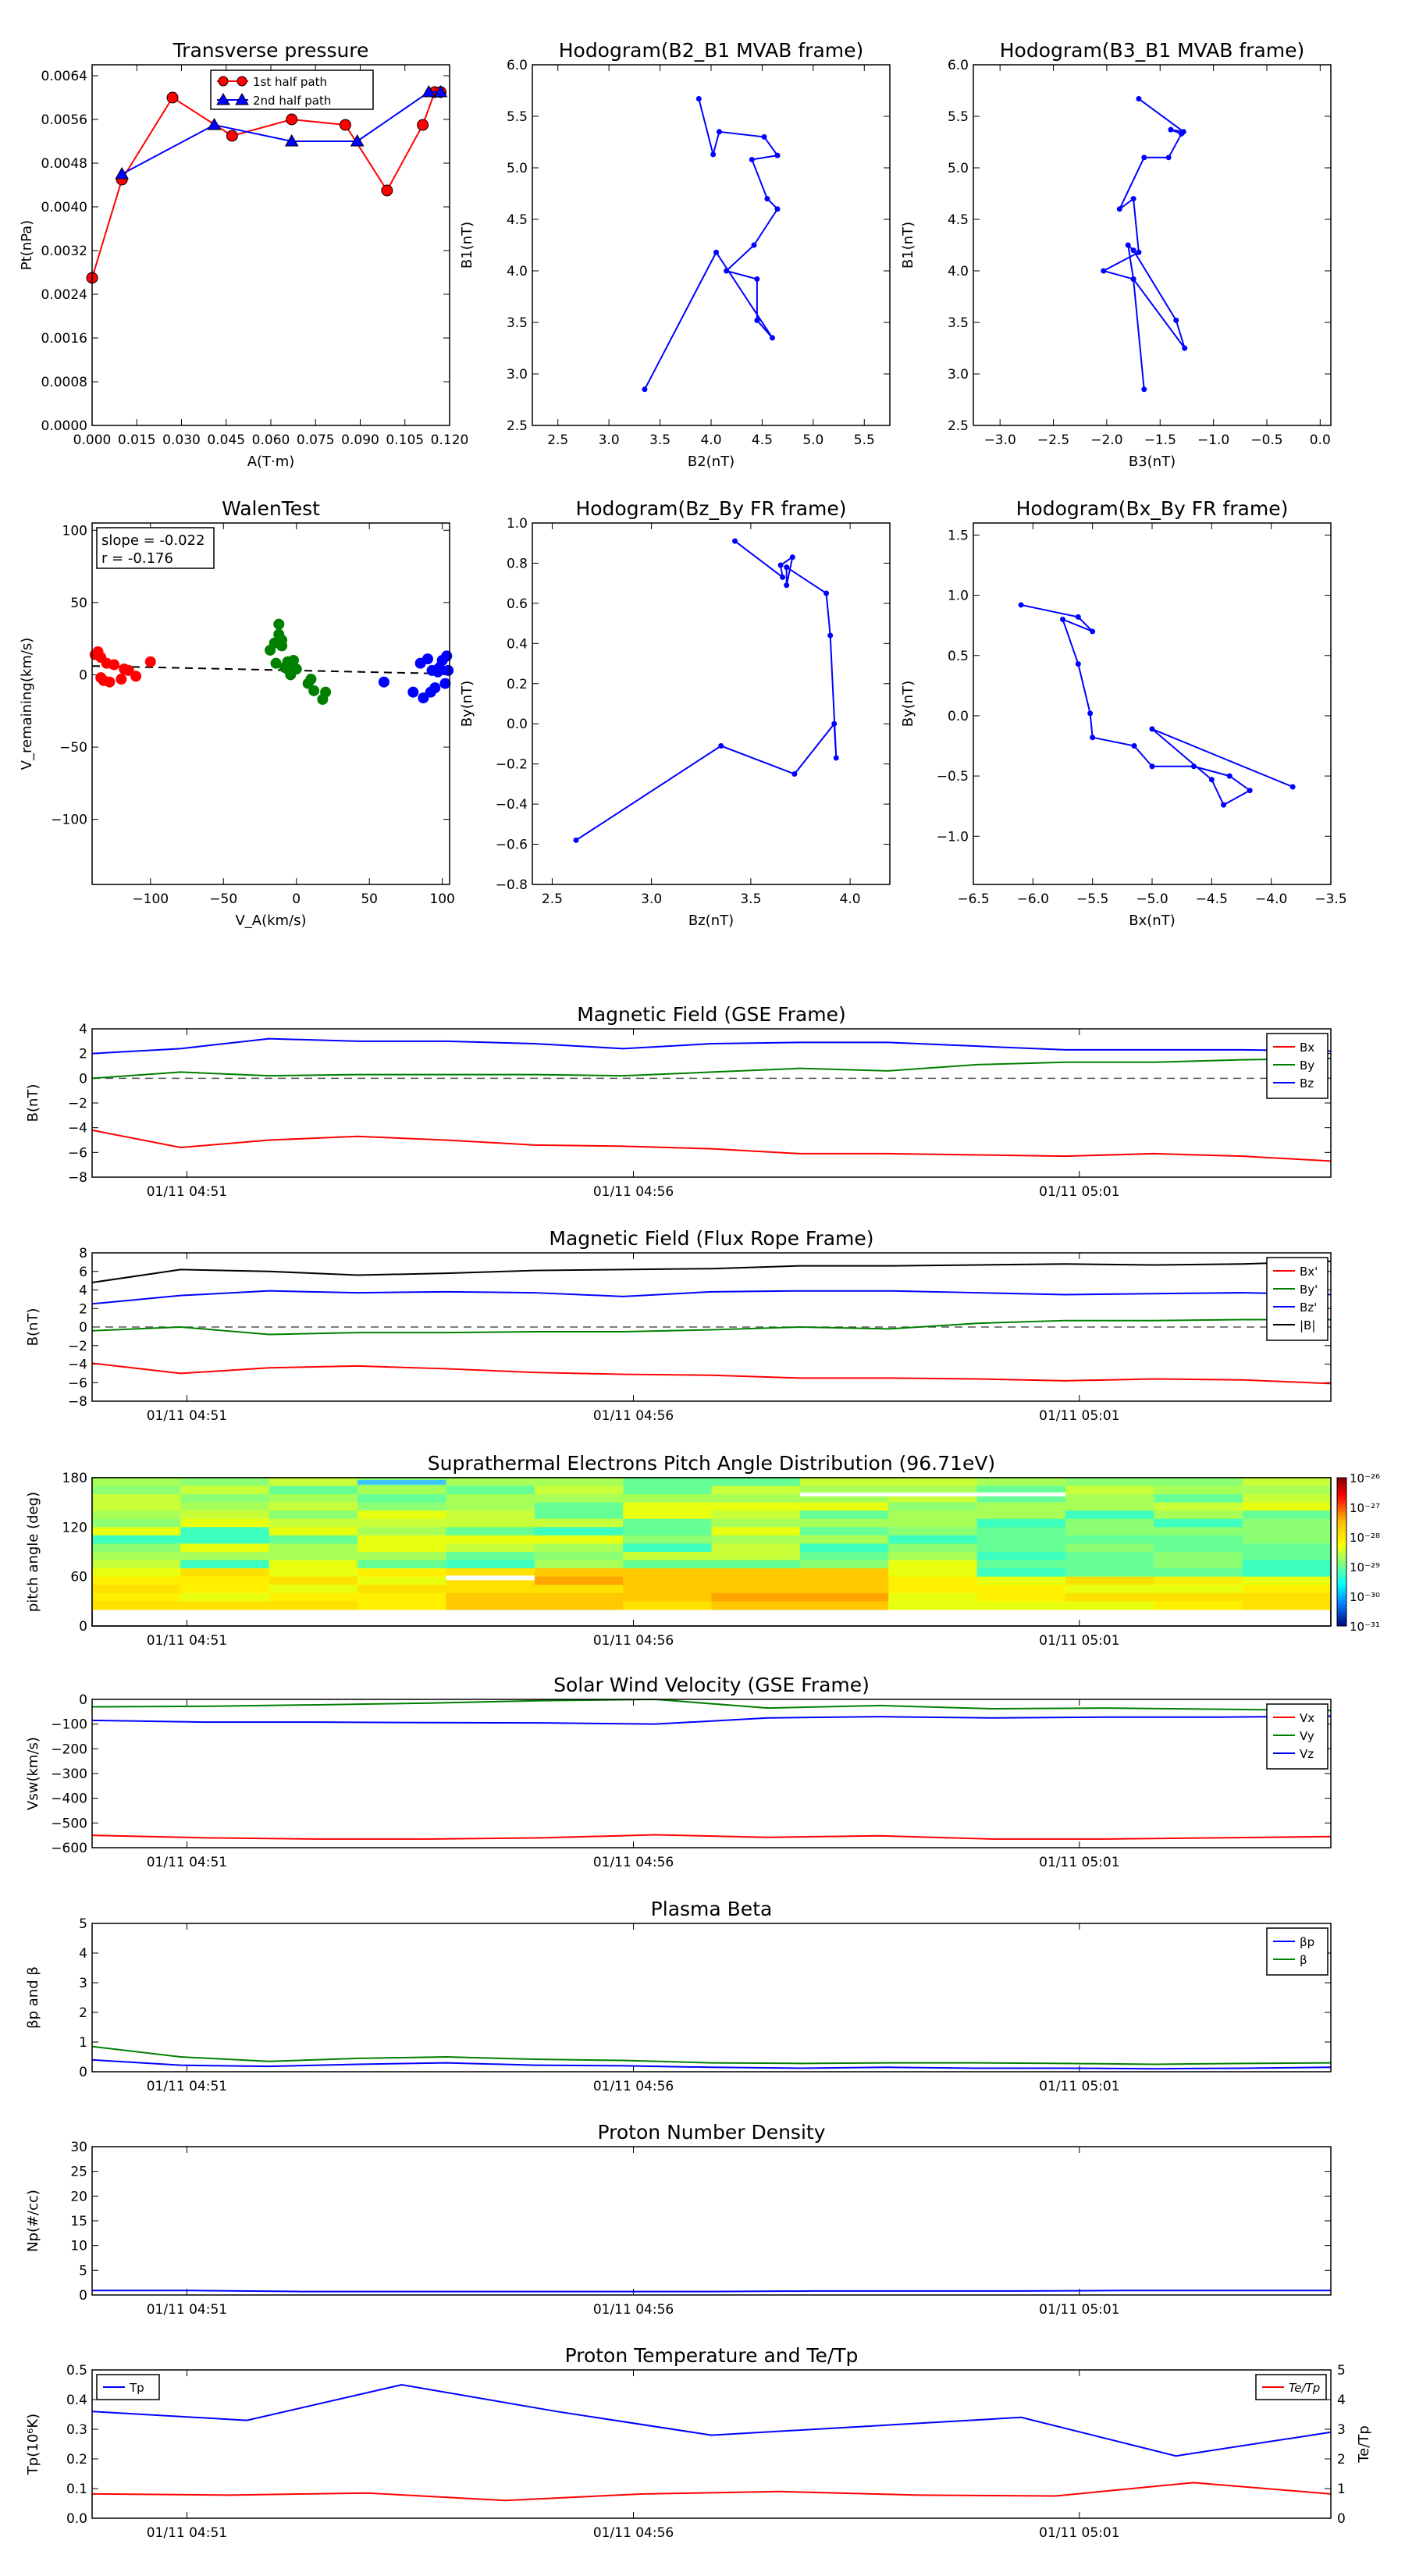  What do you see at coordinates (712, 2444) in the screenshot?
I see `temperature-frame` at bounding box center [712, 2444].